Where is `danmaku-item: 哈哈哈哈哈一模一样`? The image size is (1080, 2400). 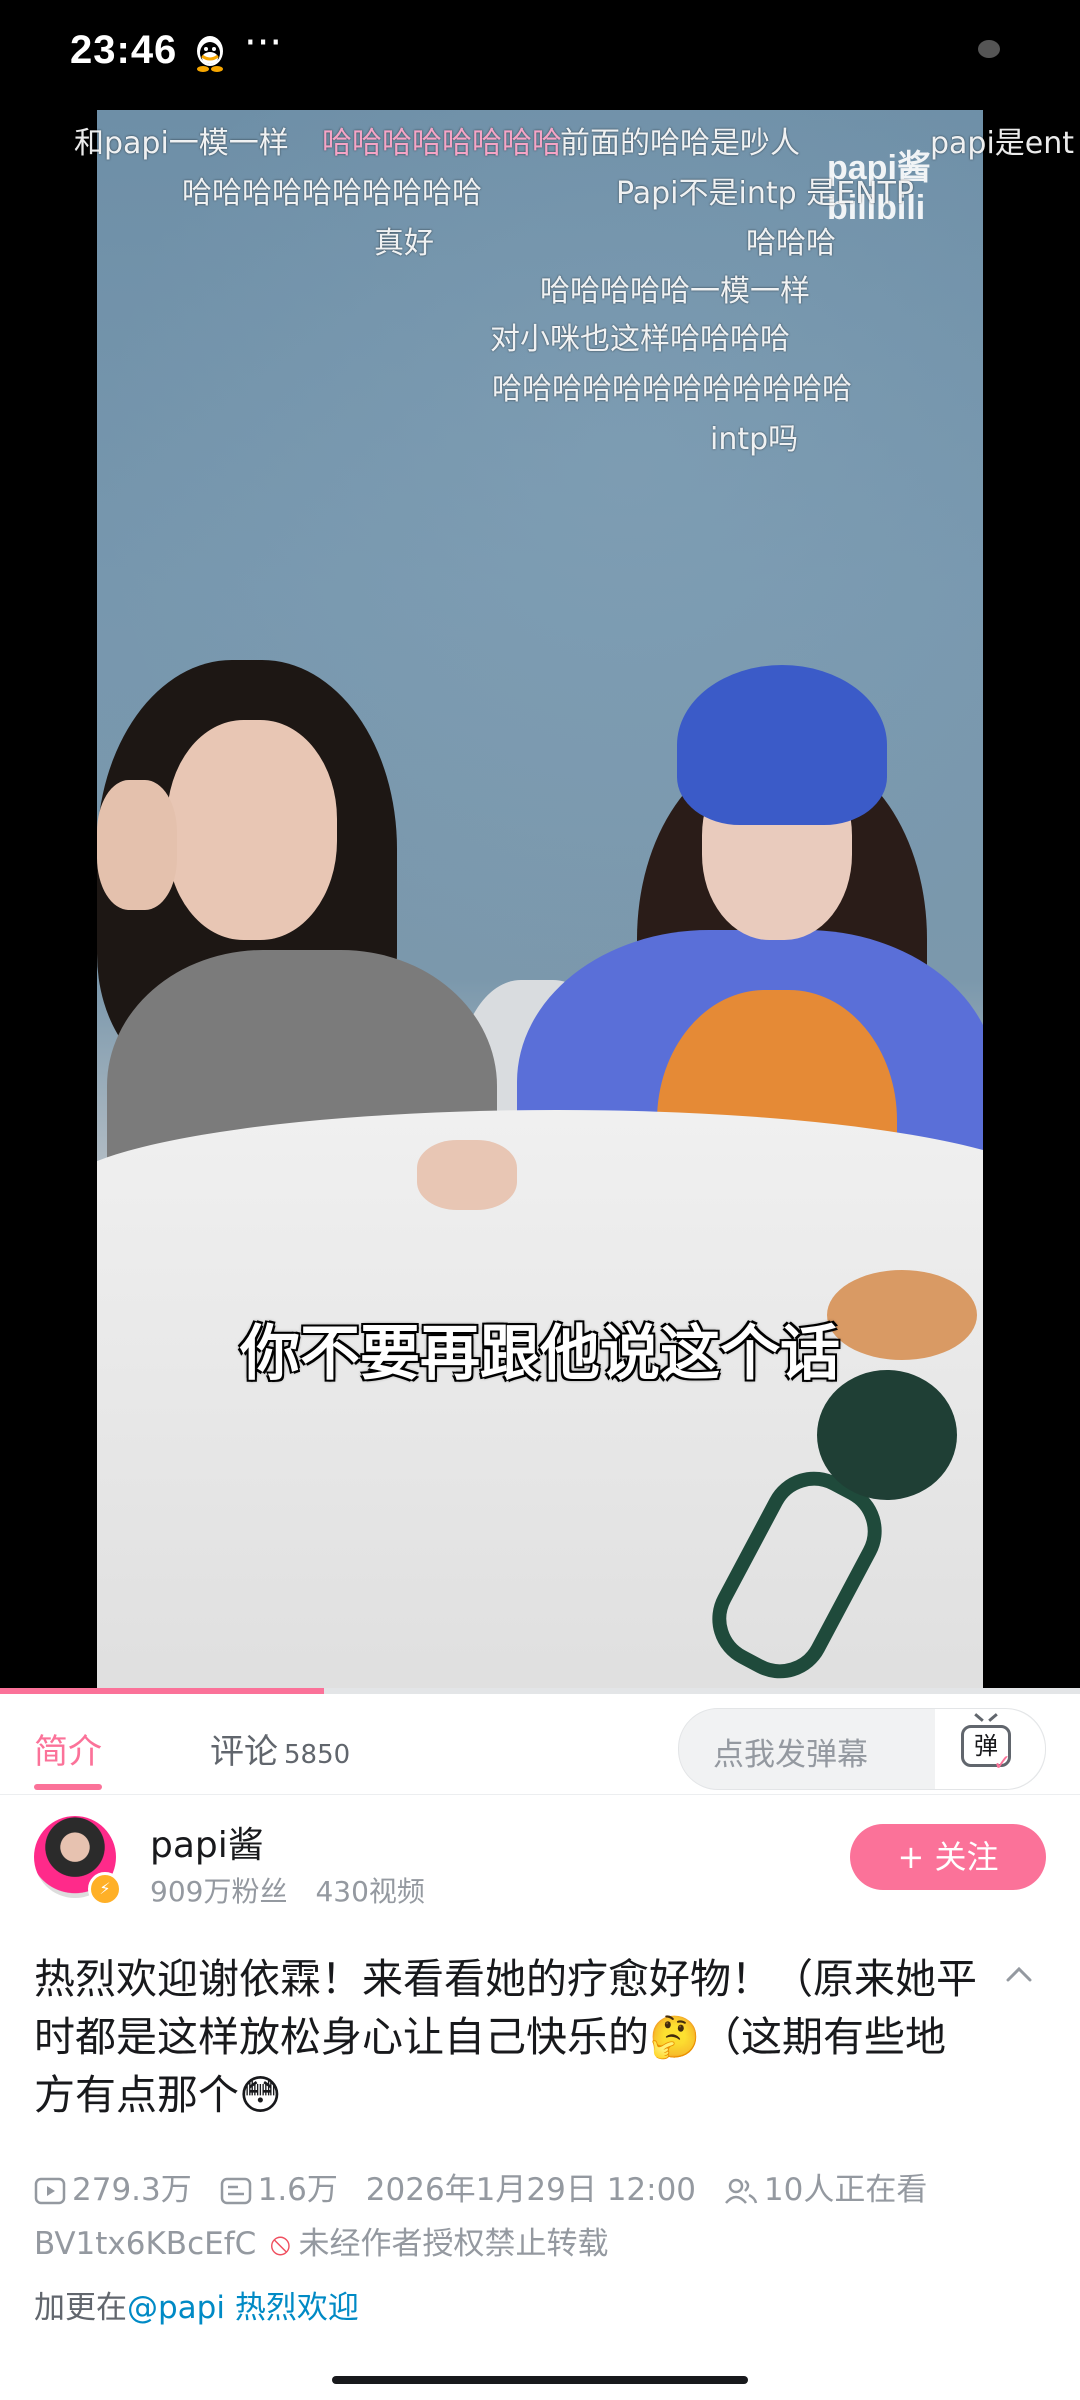 danmaku-item: 哈哈哈哈哈一模一样 is located at coordinates (675, 291).